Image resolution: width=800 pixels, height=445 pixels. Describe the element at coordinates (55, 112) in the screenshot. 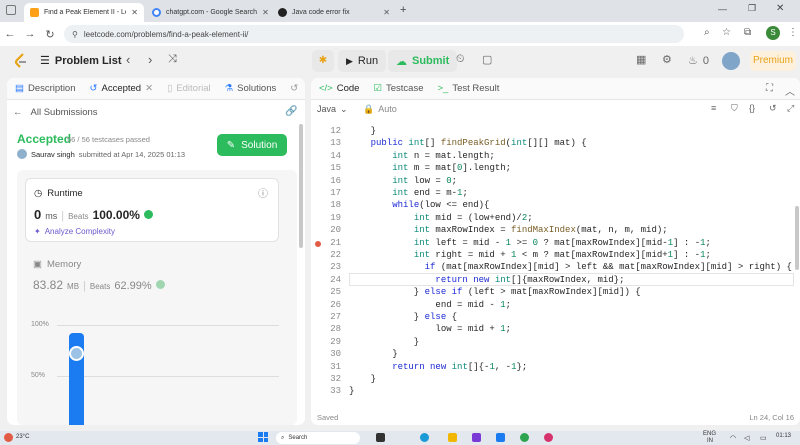

I see `back-to-submissions: ← All Submissions` at that location.